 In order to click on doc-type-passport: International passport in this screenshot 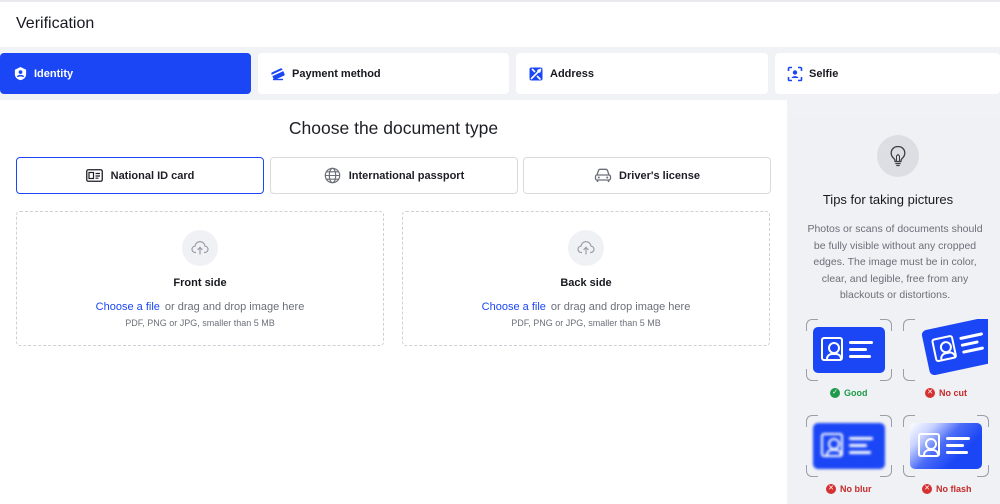, I will do `click(394, 175)`.